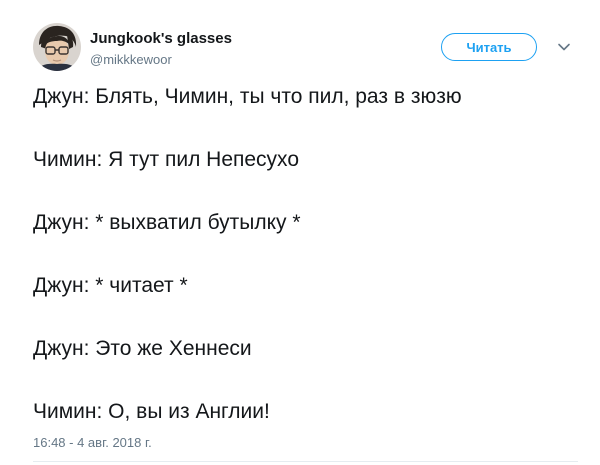 This screenshot has width=600, height=465. What do you see at coordinates (142, 348) in the screenshot?
I see `tweet-line: Джун: Это же Хеннеси` at bounding box center [142, 348].